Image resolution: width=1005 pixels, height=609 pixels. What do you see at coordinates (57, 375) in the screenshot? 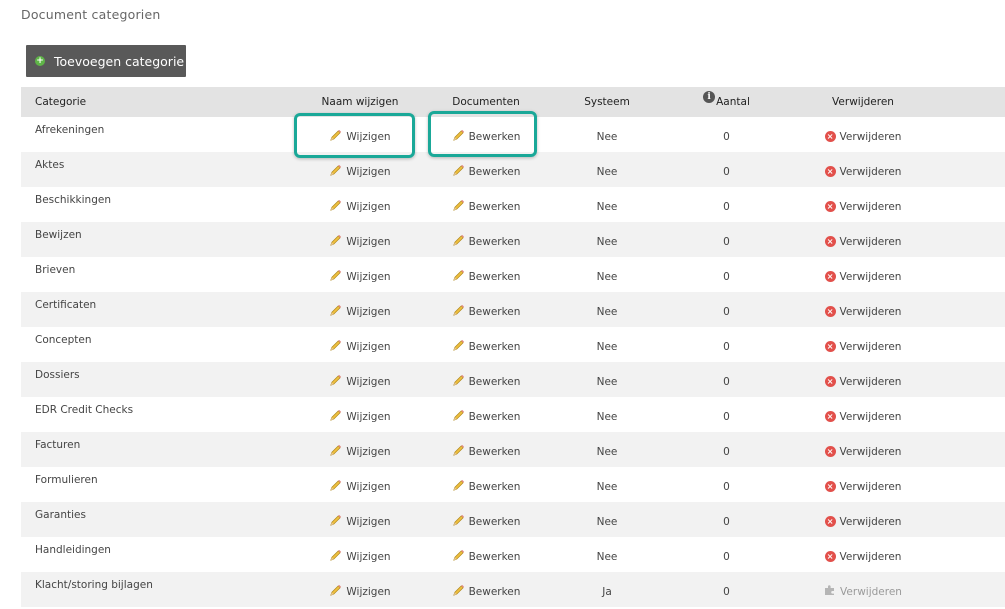
I see `category-name: Dossiers` at bounding box center [57, 375].